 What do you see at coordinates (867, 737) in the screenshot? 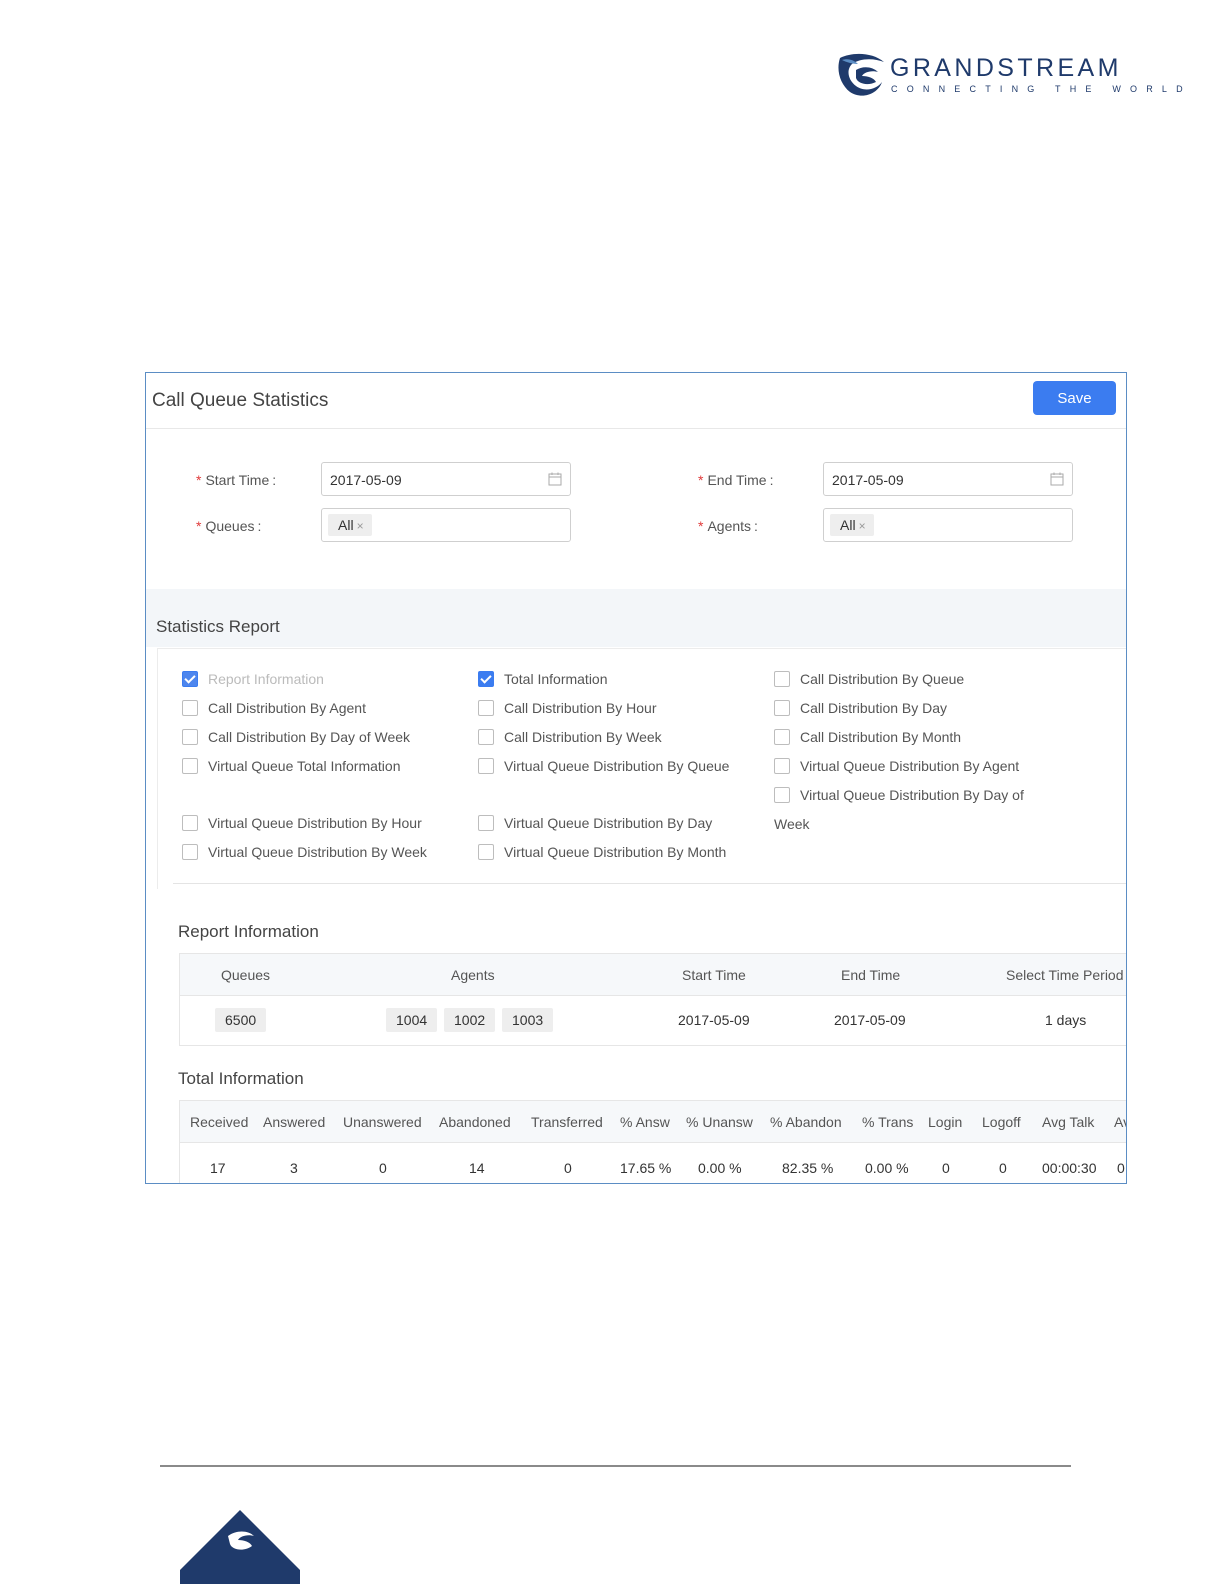
I see `option-call-distribution-by-month: Call Distribution By Month` at bounding box center [867, 737].